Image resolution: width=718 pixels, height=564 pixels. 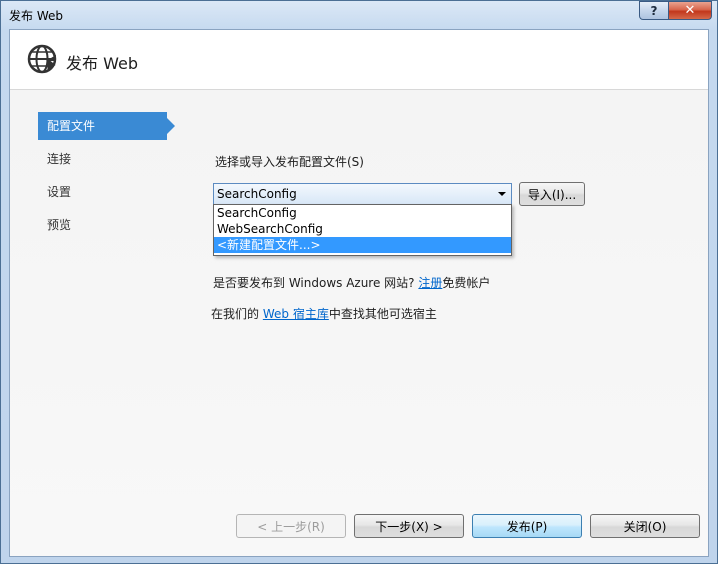 What do you see at coordinates (359, 14) in the screenshot?
I see `title-bar: 发布 Web ? ✕` at bounding box center [359, 14].